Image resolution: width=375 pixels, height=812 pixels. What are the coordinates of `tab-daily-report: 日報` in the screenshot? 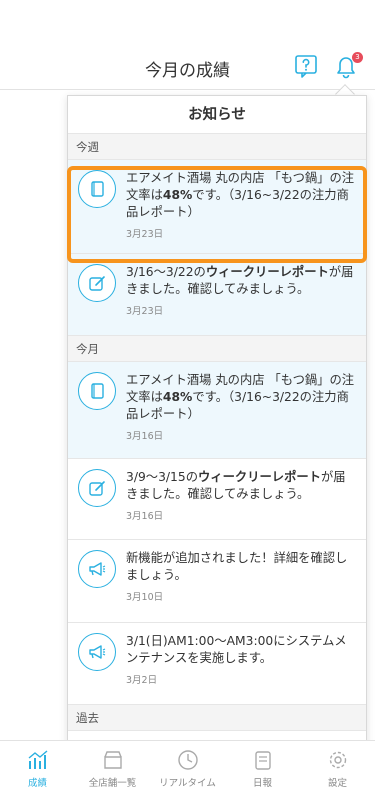 It's located at (262, 776).